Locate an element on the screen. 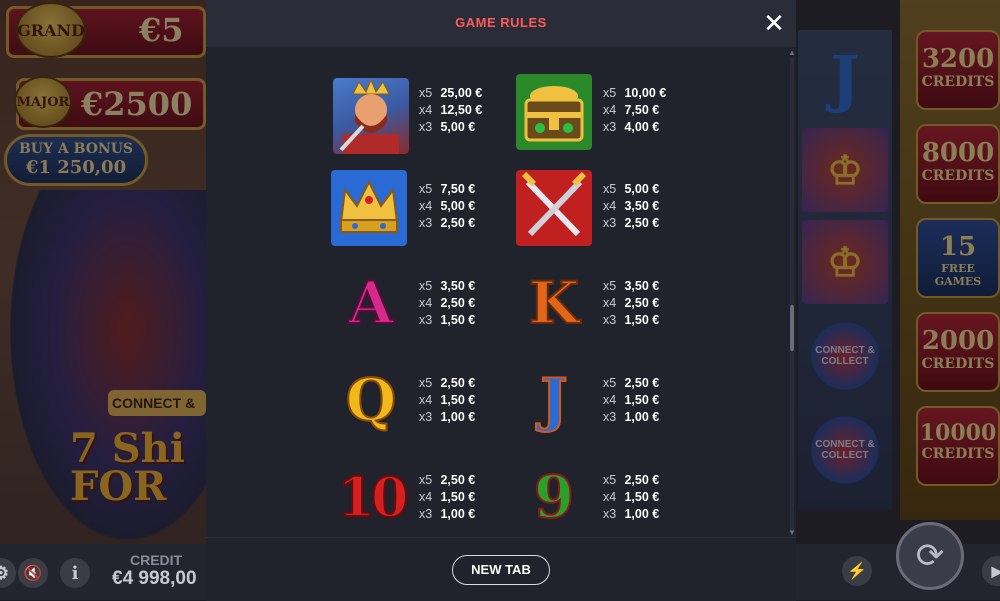  nine-number-glyph: 9 is located at coordinates (554, 497).